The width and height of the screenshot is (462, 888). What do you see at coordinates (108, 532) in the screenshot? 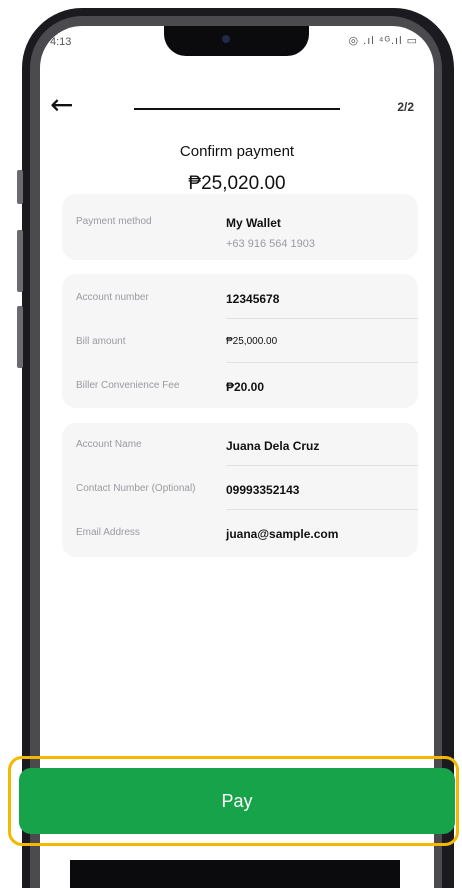
I see `email-address-label: Email Address` at bounding box center [108, 532].